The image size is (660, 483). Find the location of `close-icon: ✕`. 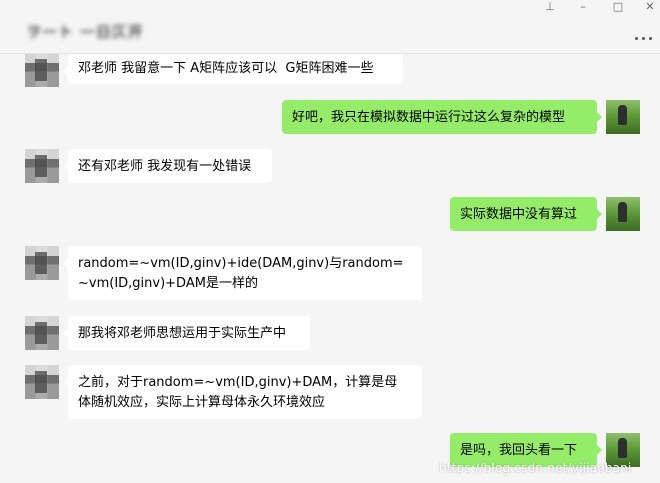

close-icon: ✕ is located at coordinates (650, 7).